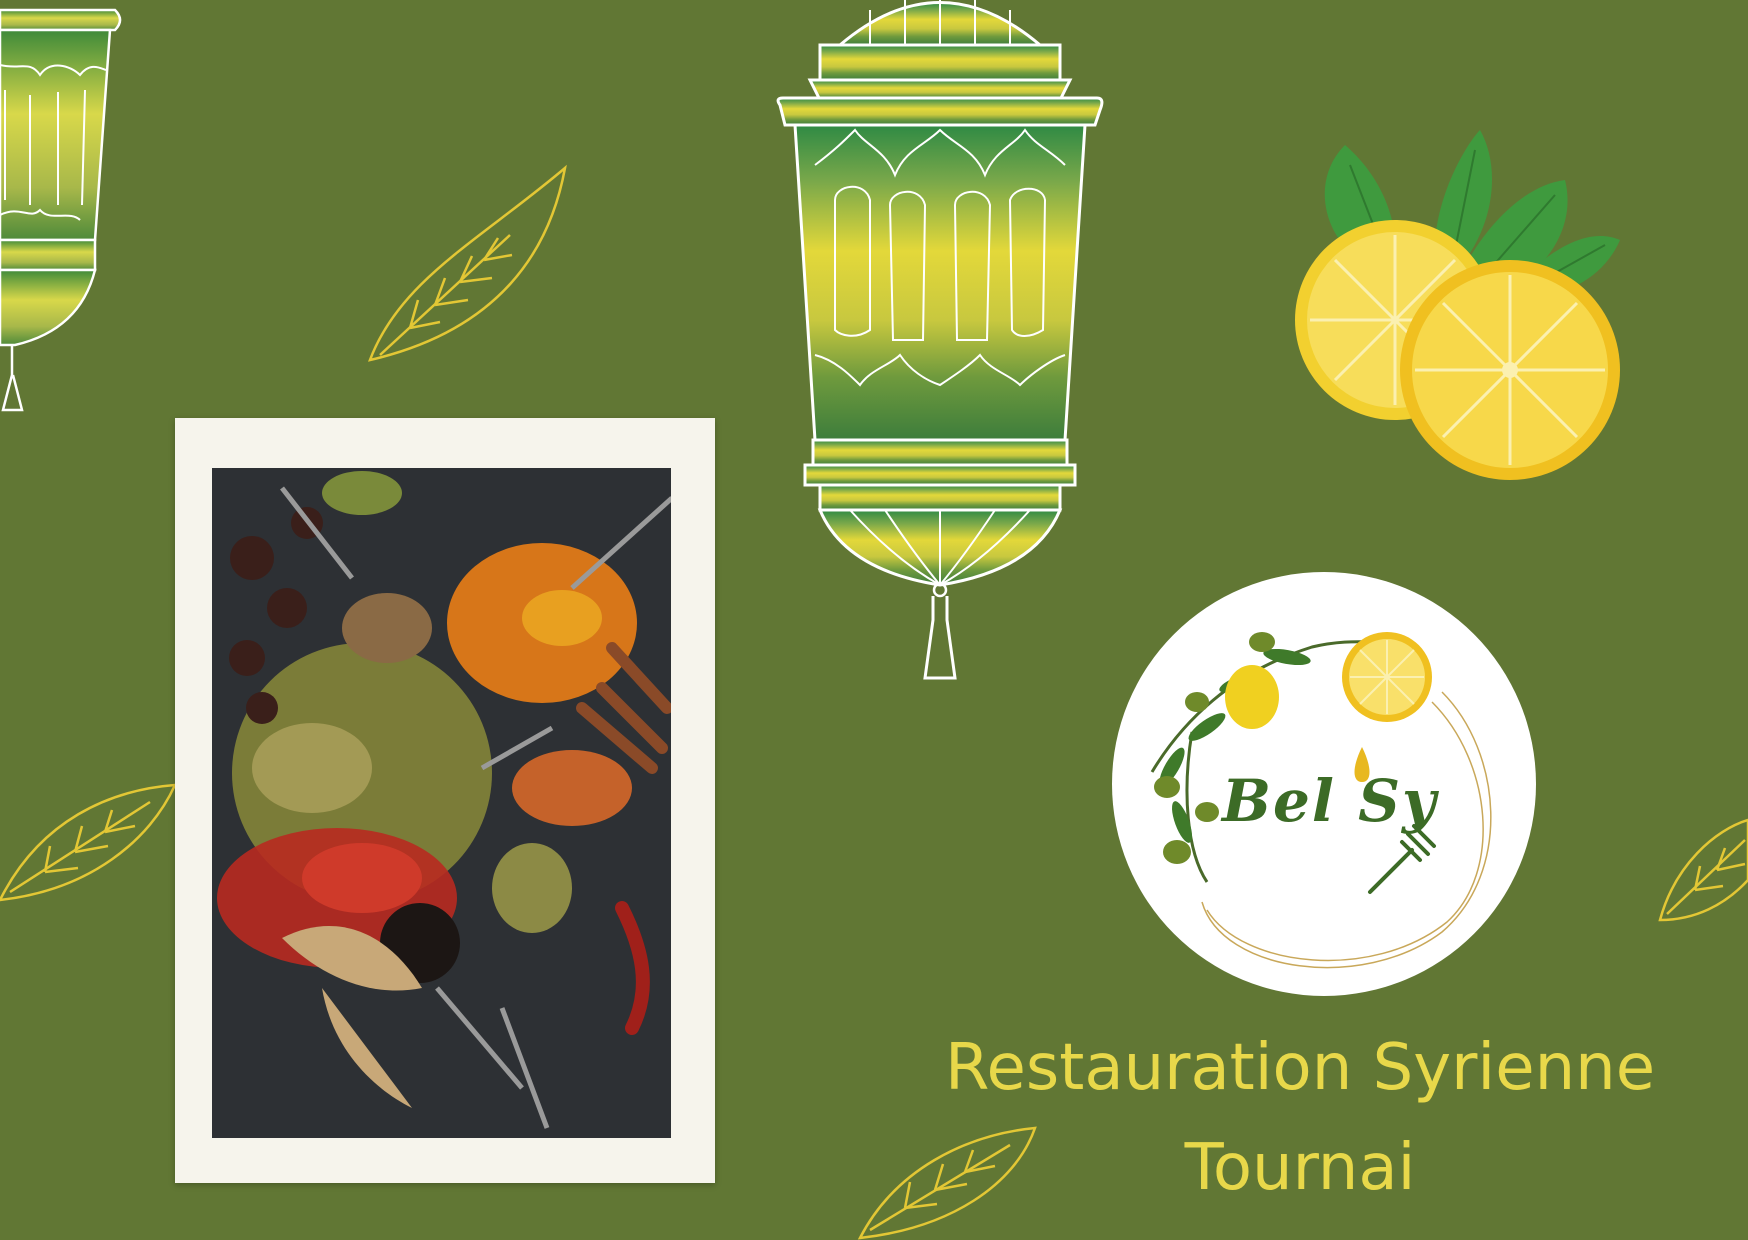 The height and width of the screenshot is (1240, 1748). I want to click on tagline-line-2: Tournai, so click(1300, 1168).